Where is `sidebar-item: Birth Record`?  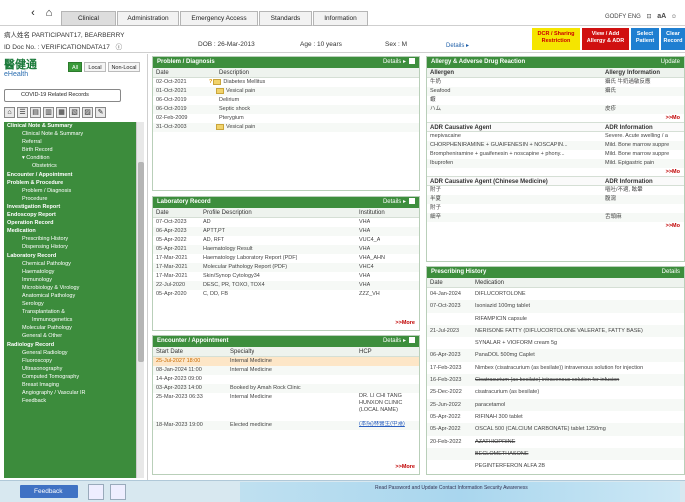
sidebar-item: Birth Record is located at coordinates (70, 150).